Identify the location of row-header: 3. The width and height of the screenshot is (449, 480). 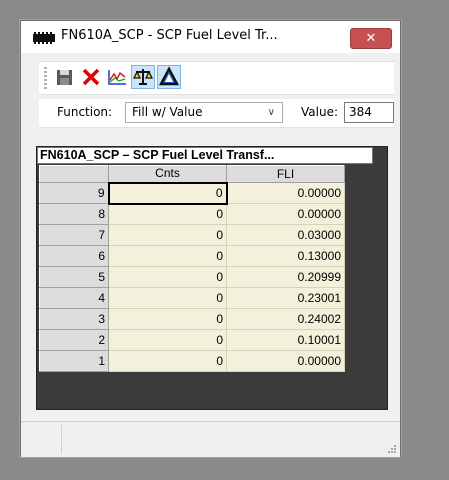
(74, 319).